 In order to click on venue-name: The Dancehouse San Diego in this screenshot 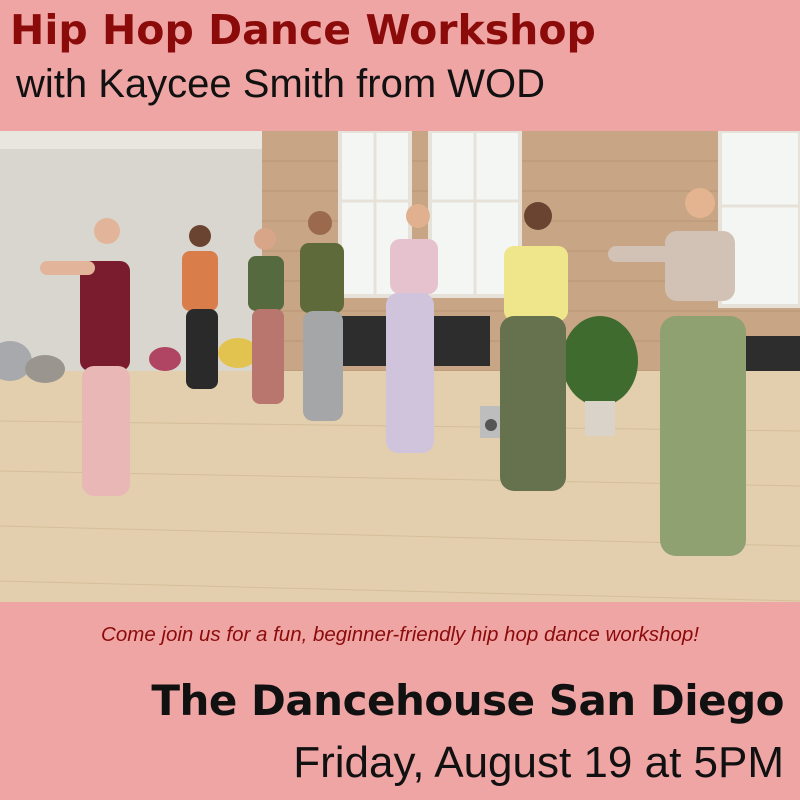, I will do `click(467, 700)`.